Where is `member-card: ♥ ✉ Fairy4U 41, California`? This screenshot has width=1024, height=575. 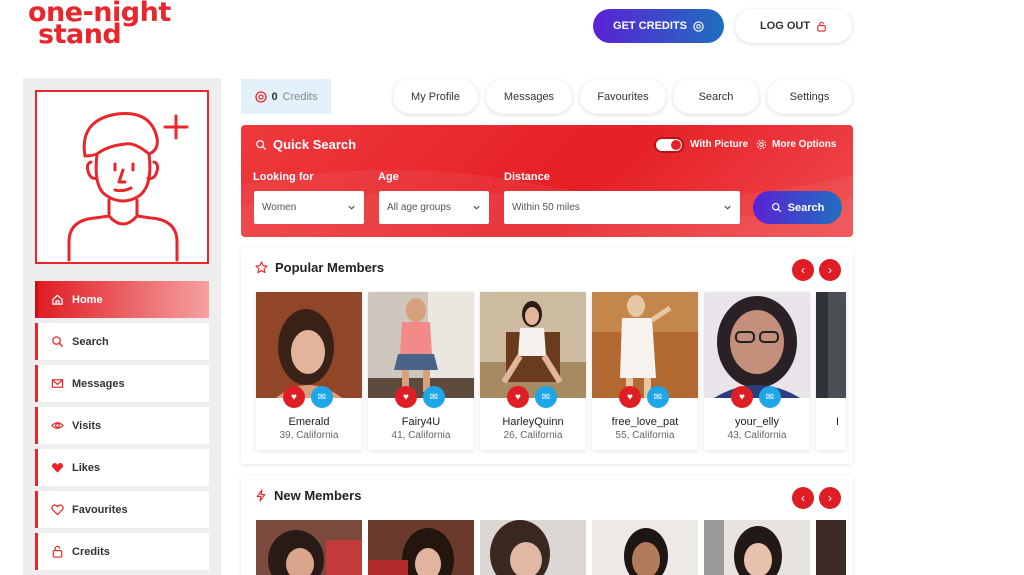 member-card: ♥ ✉ Fairy4U 41, California is located at coordinates (421, 371).